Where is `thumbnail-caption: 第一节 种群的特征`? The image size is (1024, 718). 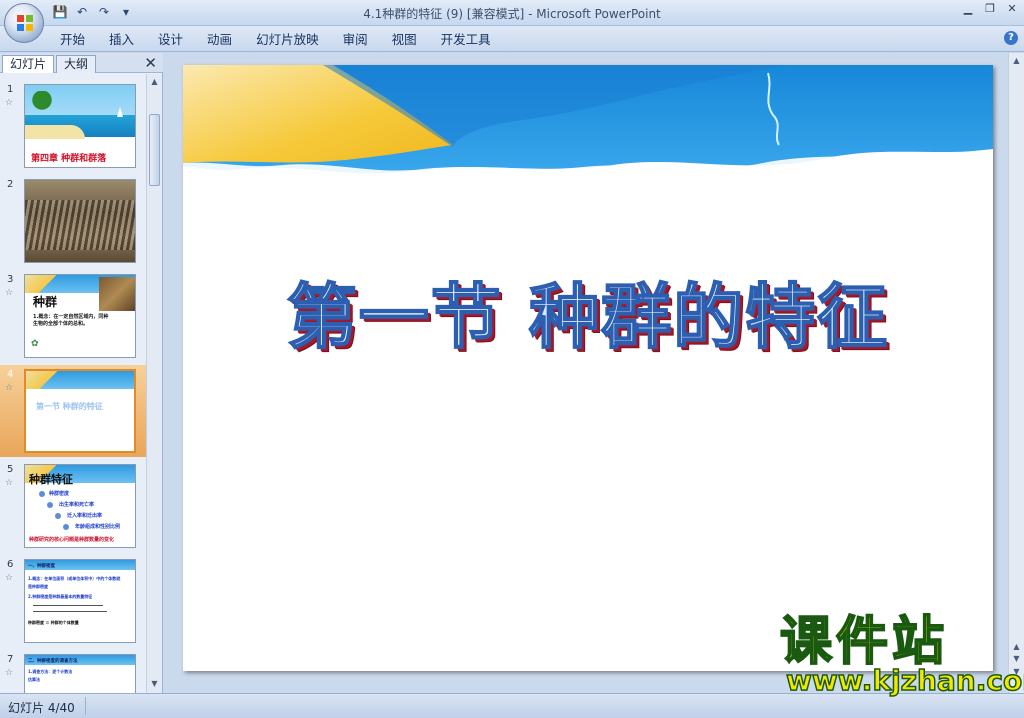 thumbnail-caption: 第一节 种群的特征 is located at coordinates (69, 406).